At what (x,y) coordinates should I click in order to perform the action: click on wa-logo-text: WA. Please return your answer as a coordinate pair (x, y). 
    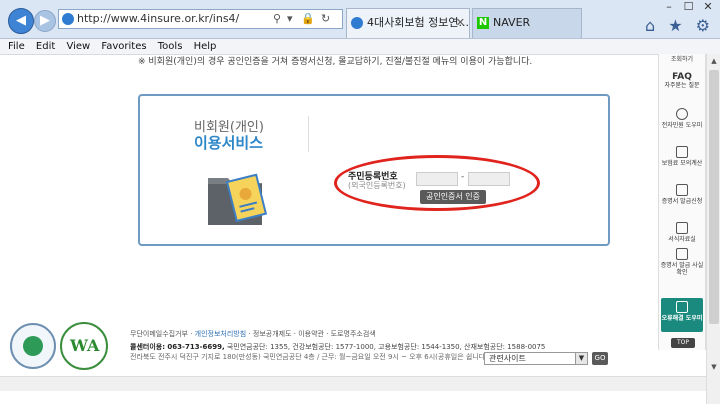
    Looking at the image, I should click on (85, 345).